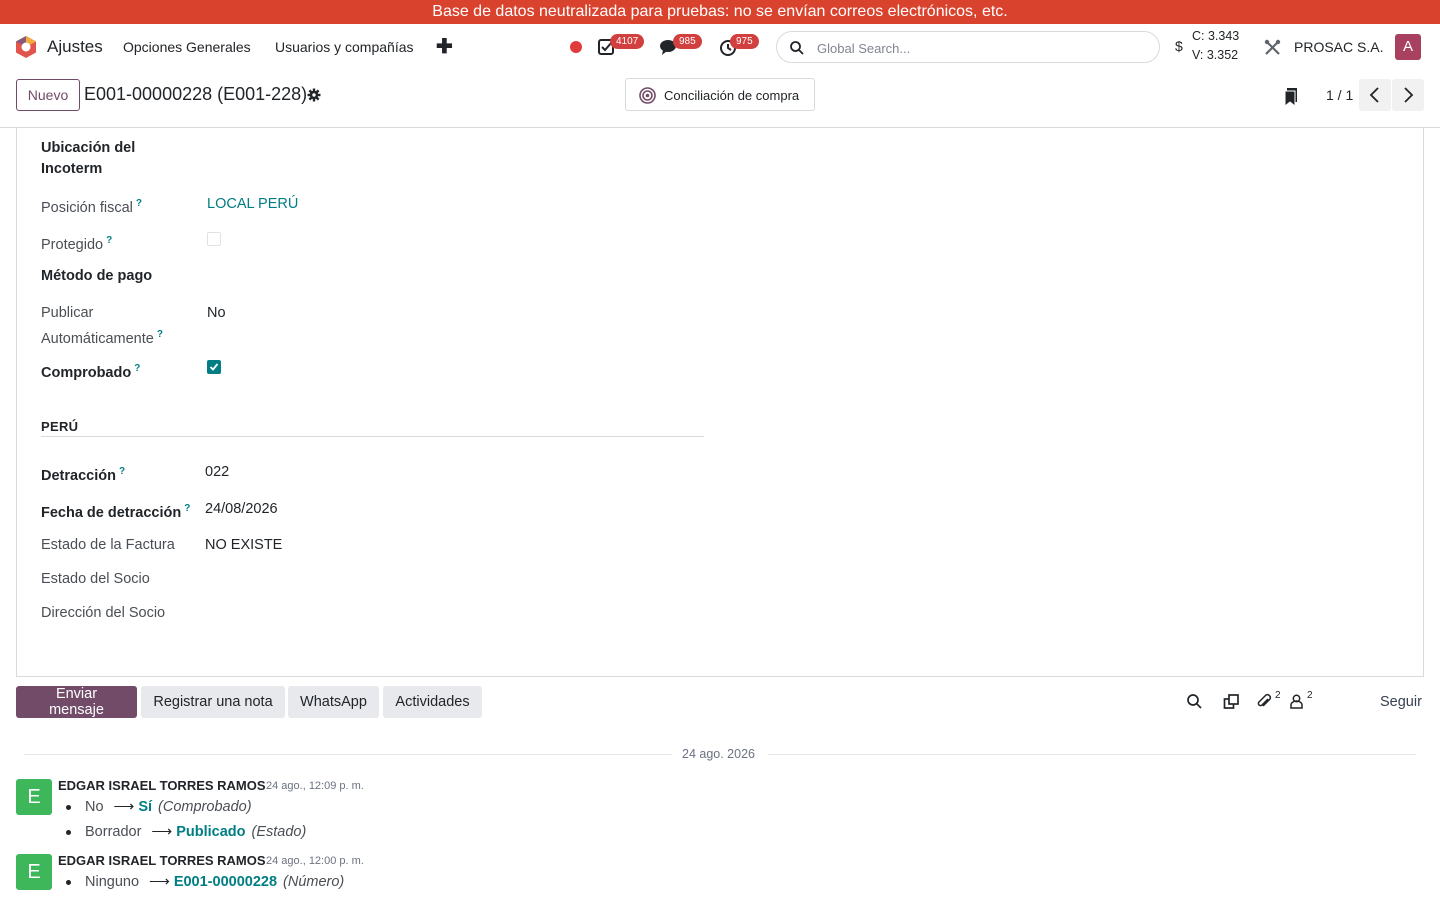 This screenshot has height=900, width=1440. Describe the element at coordinates (1310, 695) in the screenshot. I see `followers-count: 2` at that location.